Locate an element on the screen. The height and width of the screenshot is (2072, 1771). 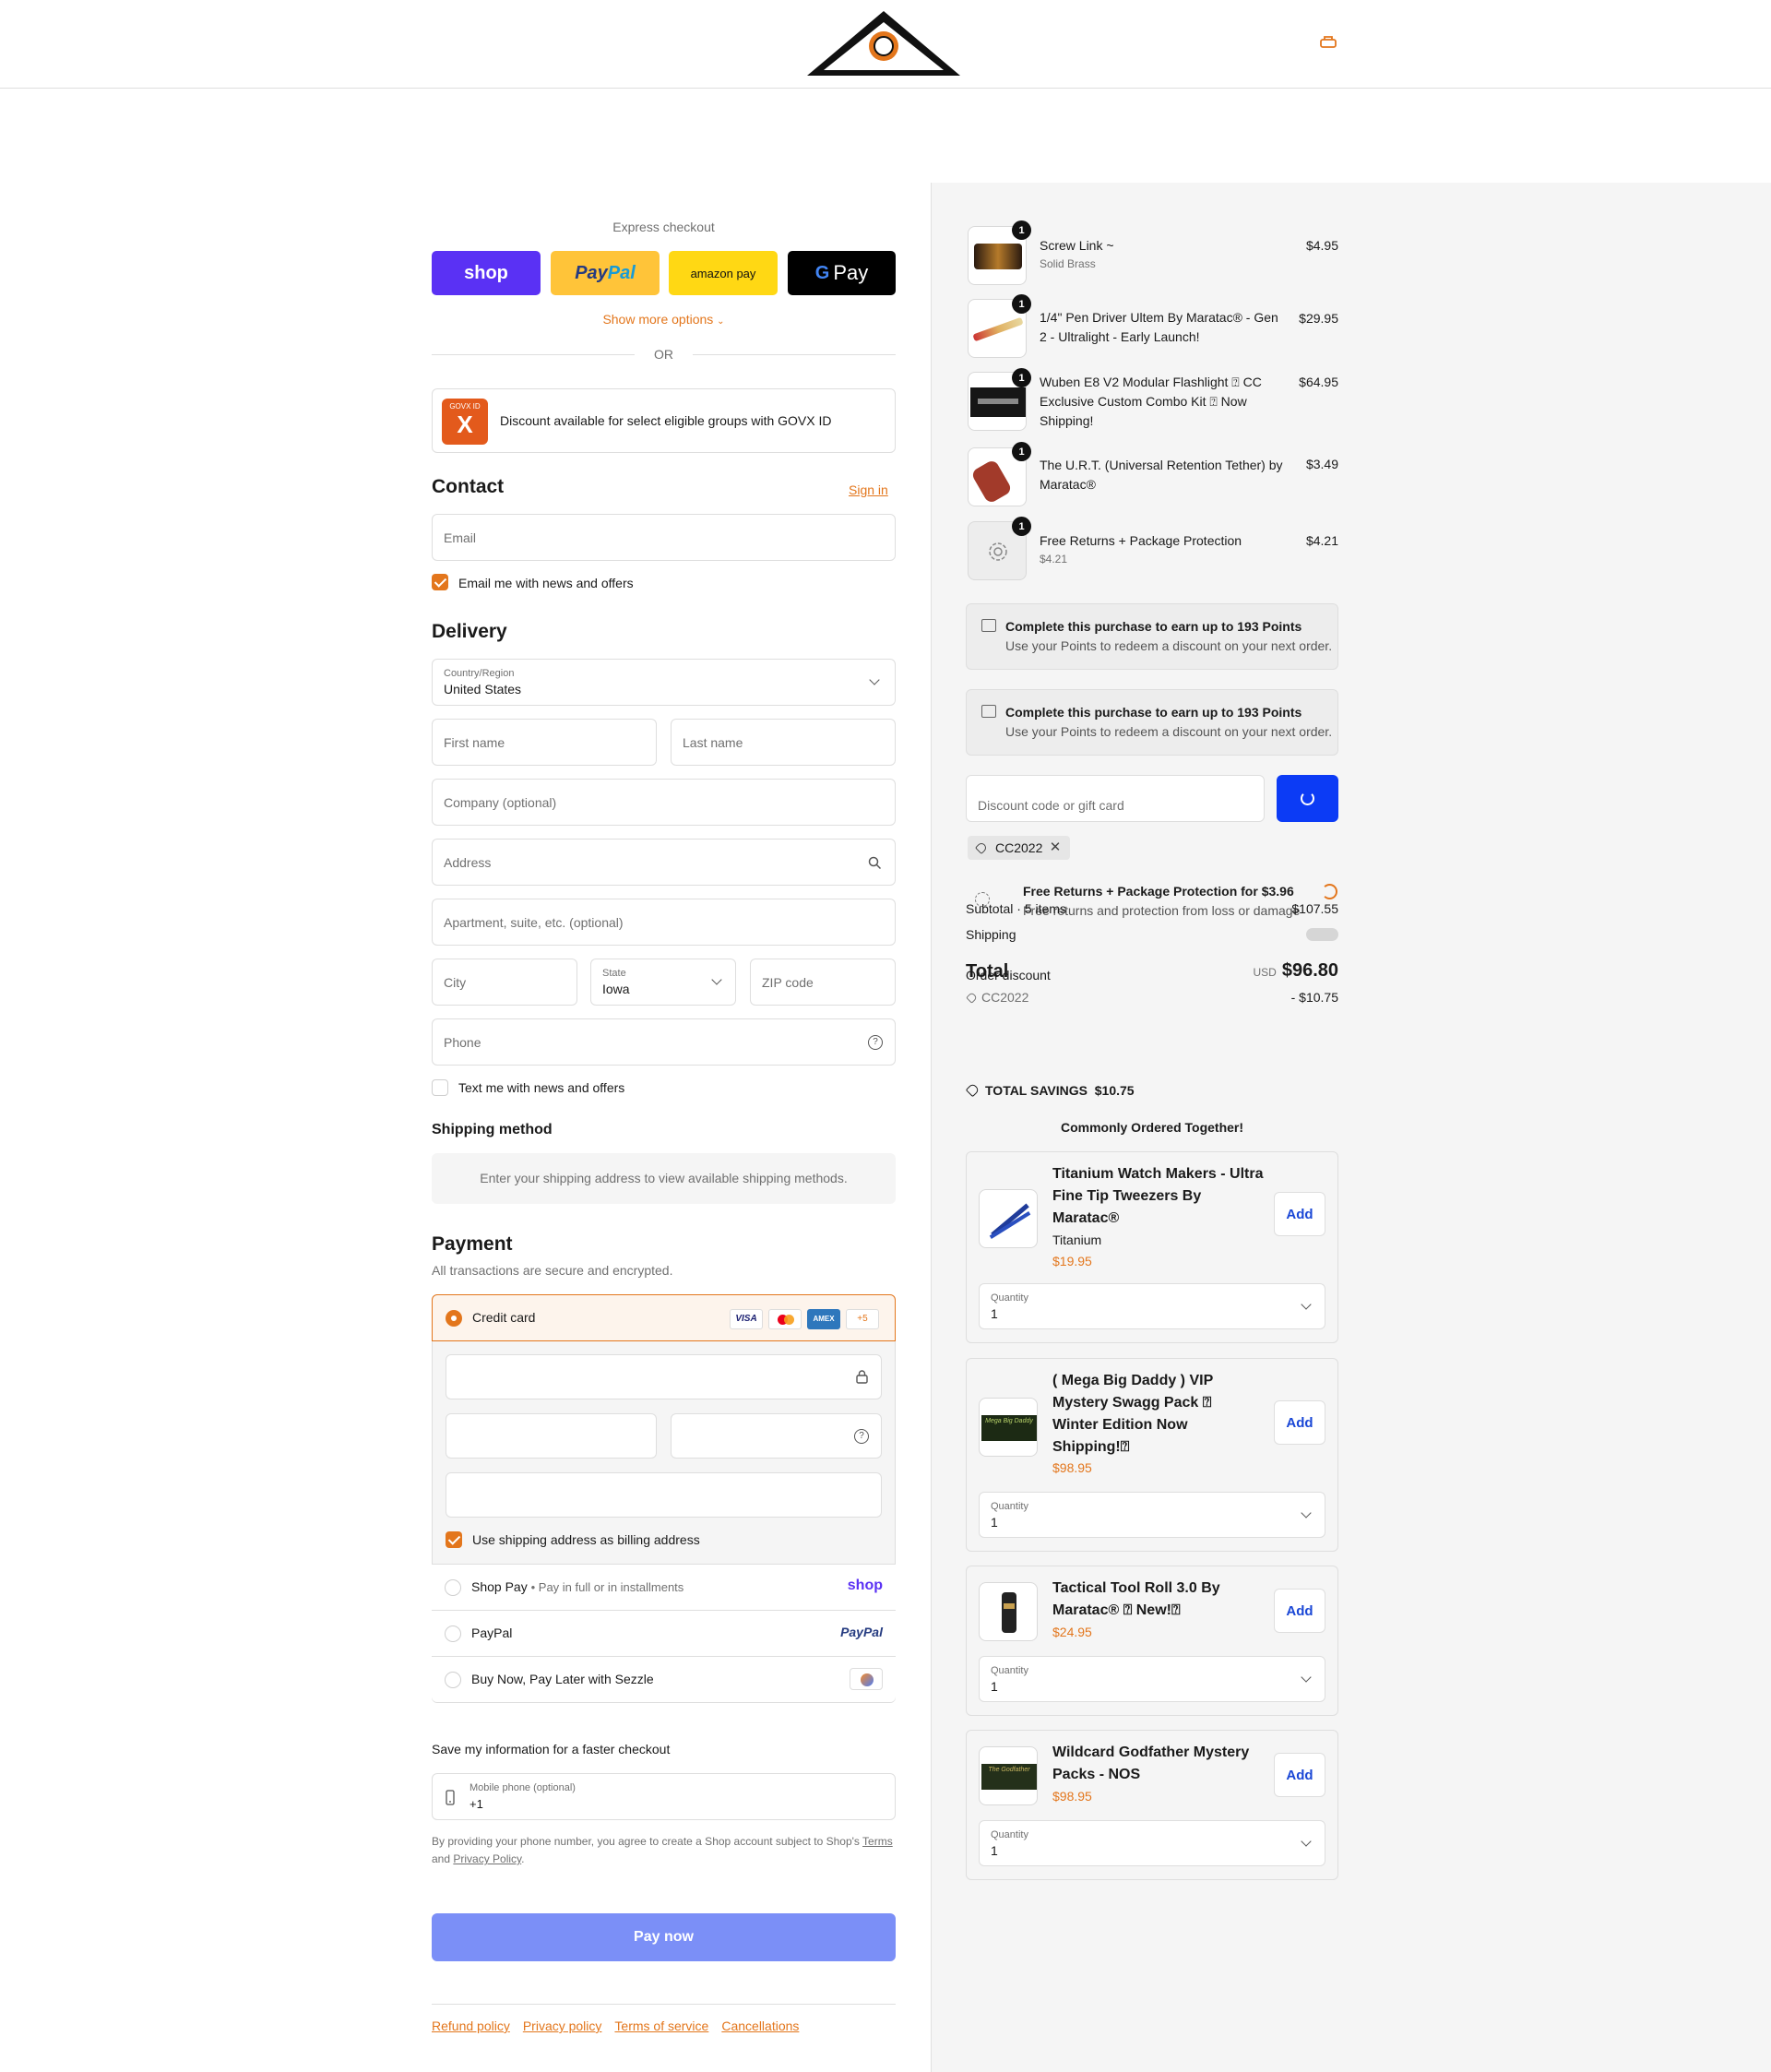
product-thumbnail: Mega Big Daddy is located at coordinates (1008, 1427).